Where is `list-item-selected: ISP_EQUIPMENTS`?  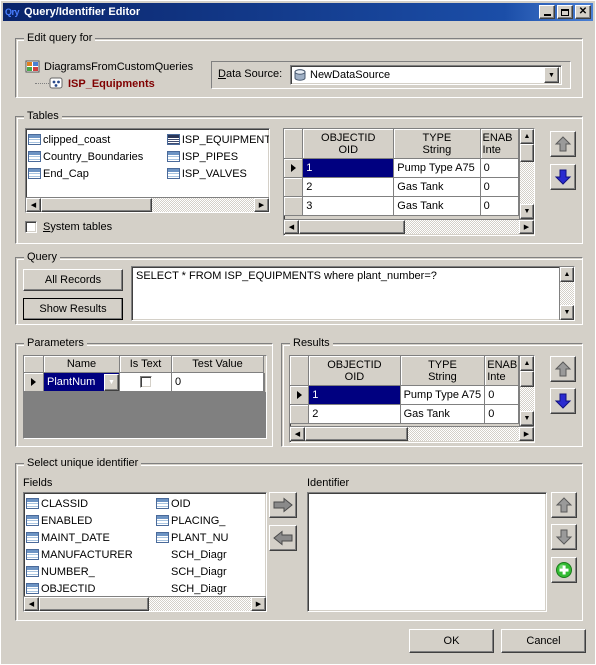 list-item-selected: ISP_EQUIPMENTS is located at coordinates (217, 139).